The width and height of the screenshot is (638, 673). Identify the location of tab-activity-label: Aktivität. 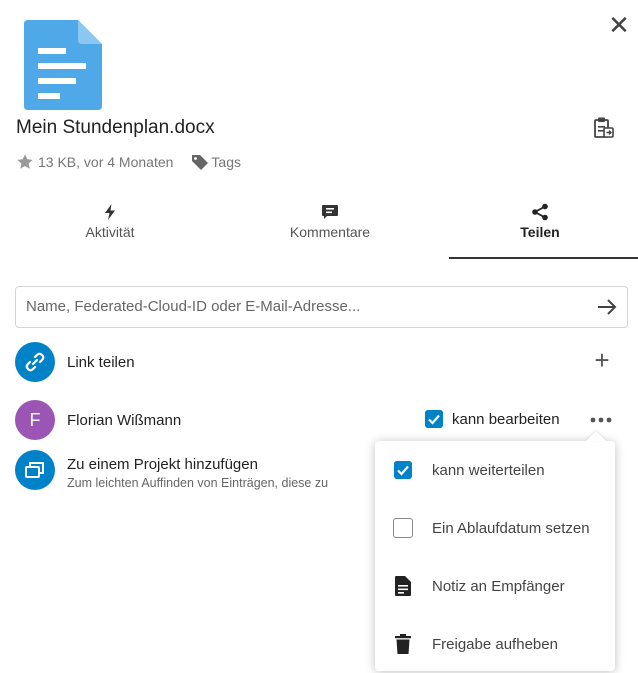
(110, 232).